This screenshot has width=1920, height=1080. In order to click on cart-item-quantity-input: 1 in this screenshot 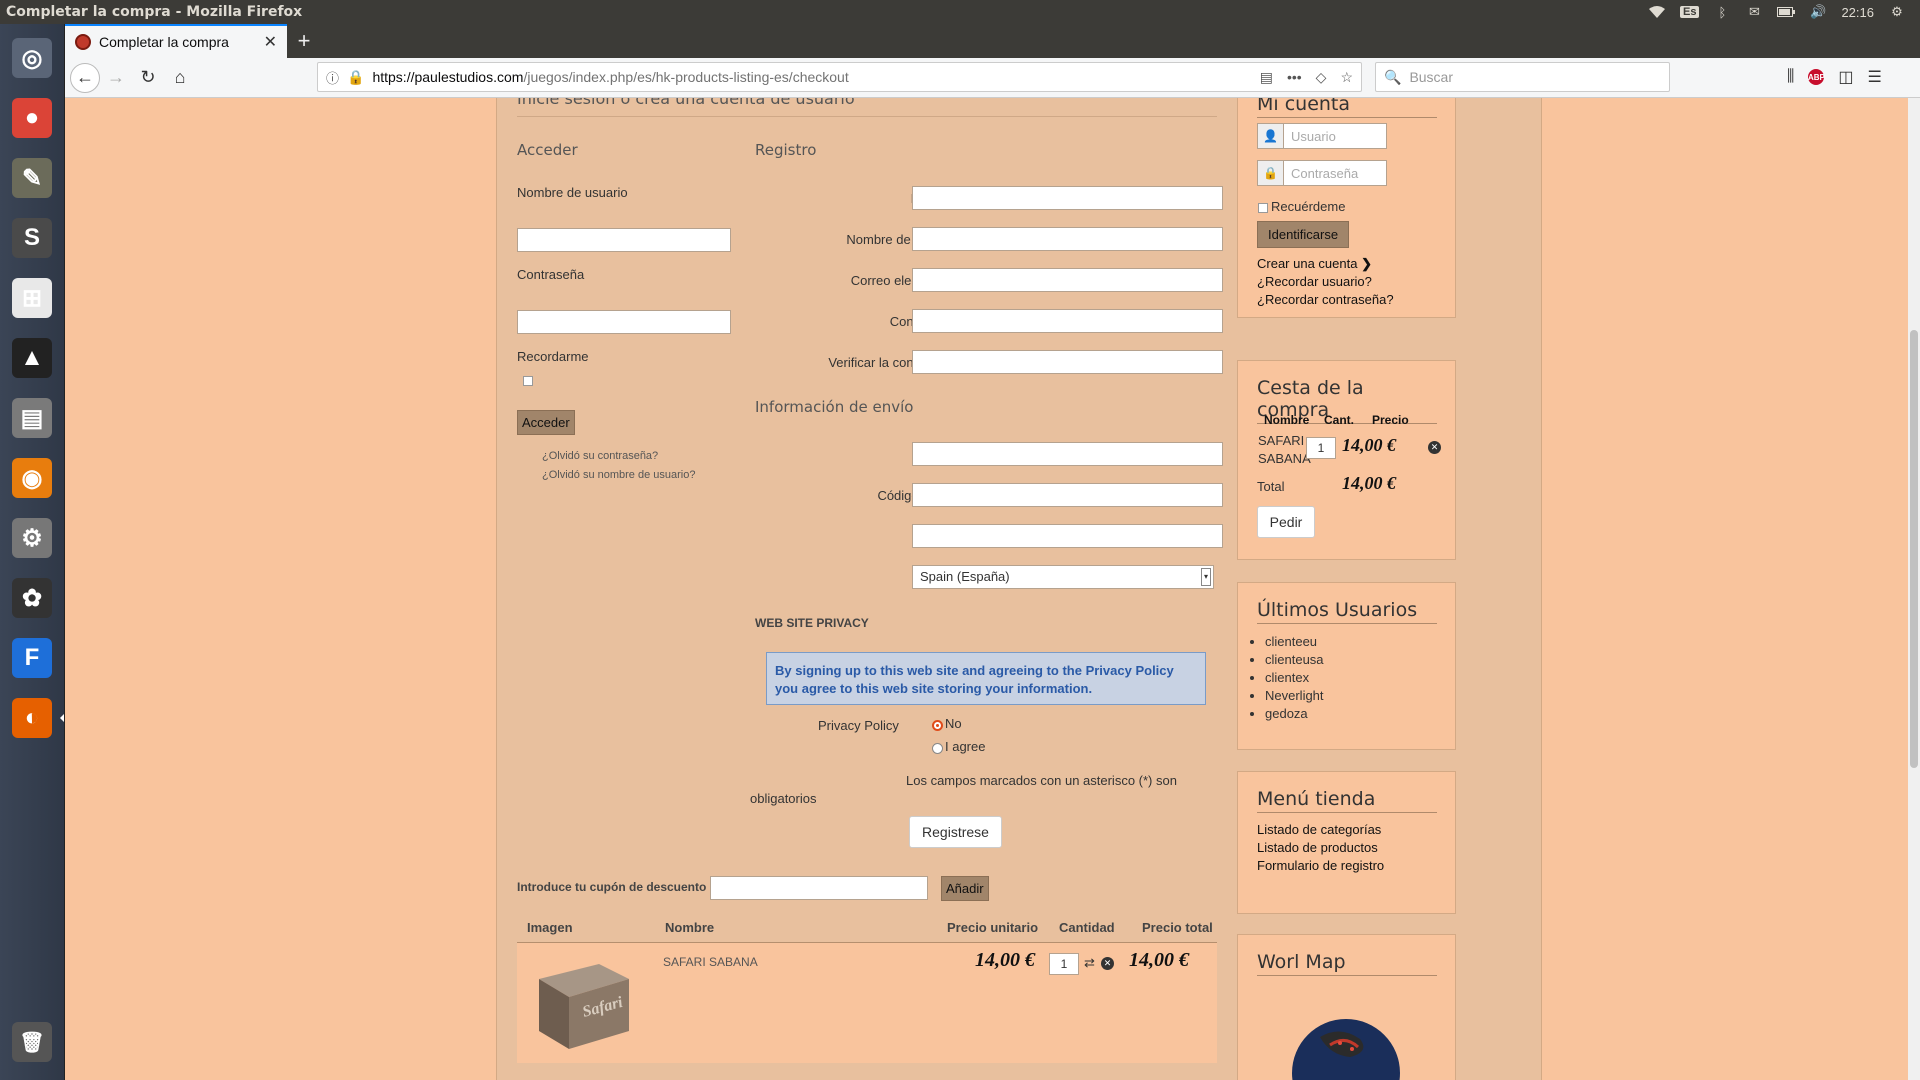, I will do `click(1064, 964)`.